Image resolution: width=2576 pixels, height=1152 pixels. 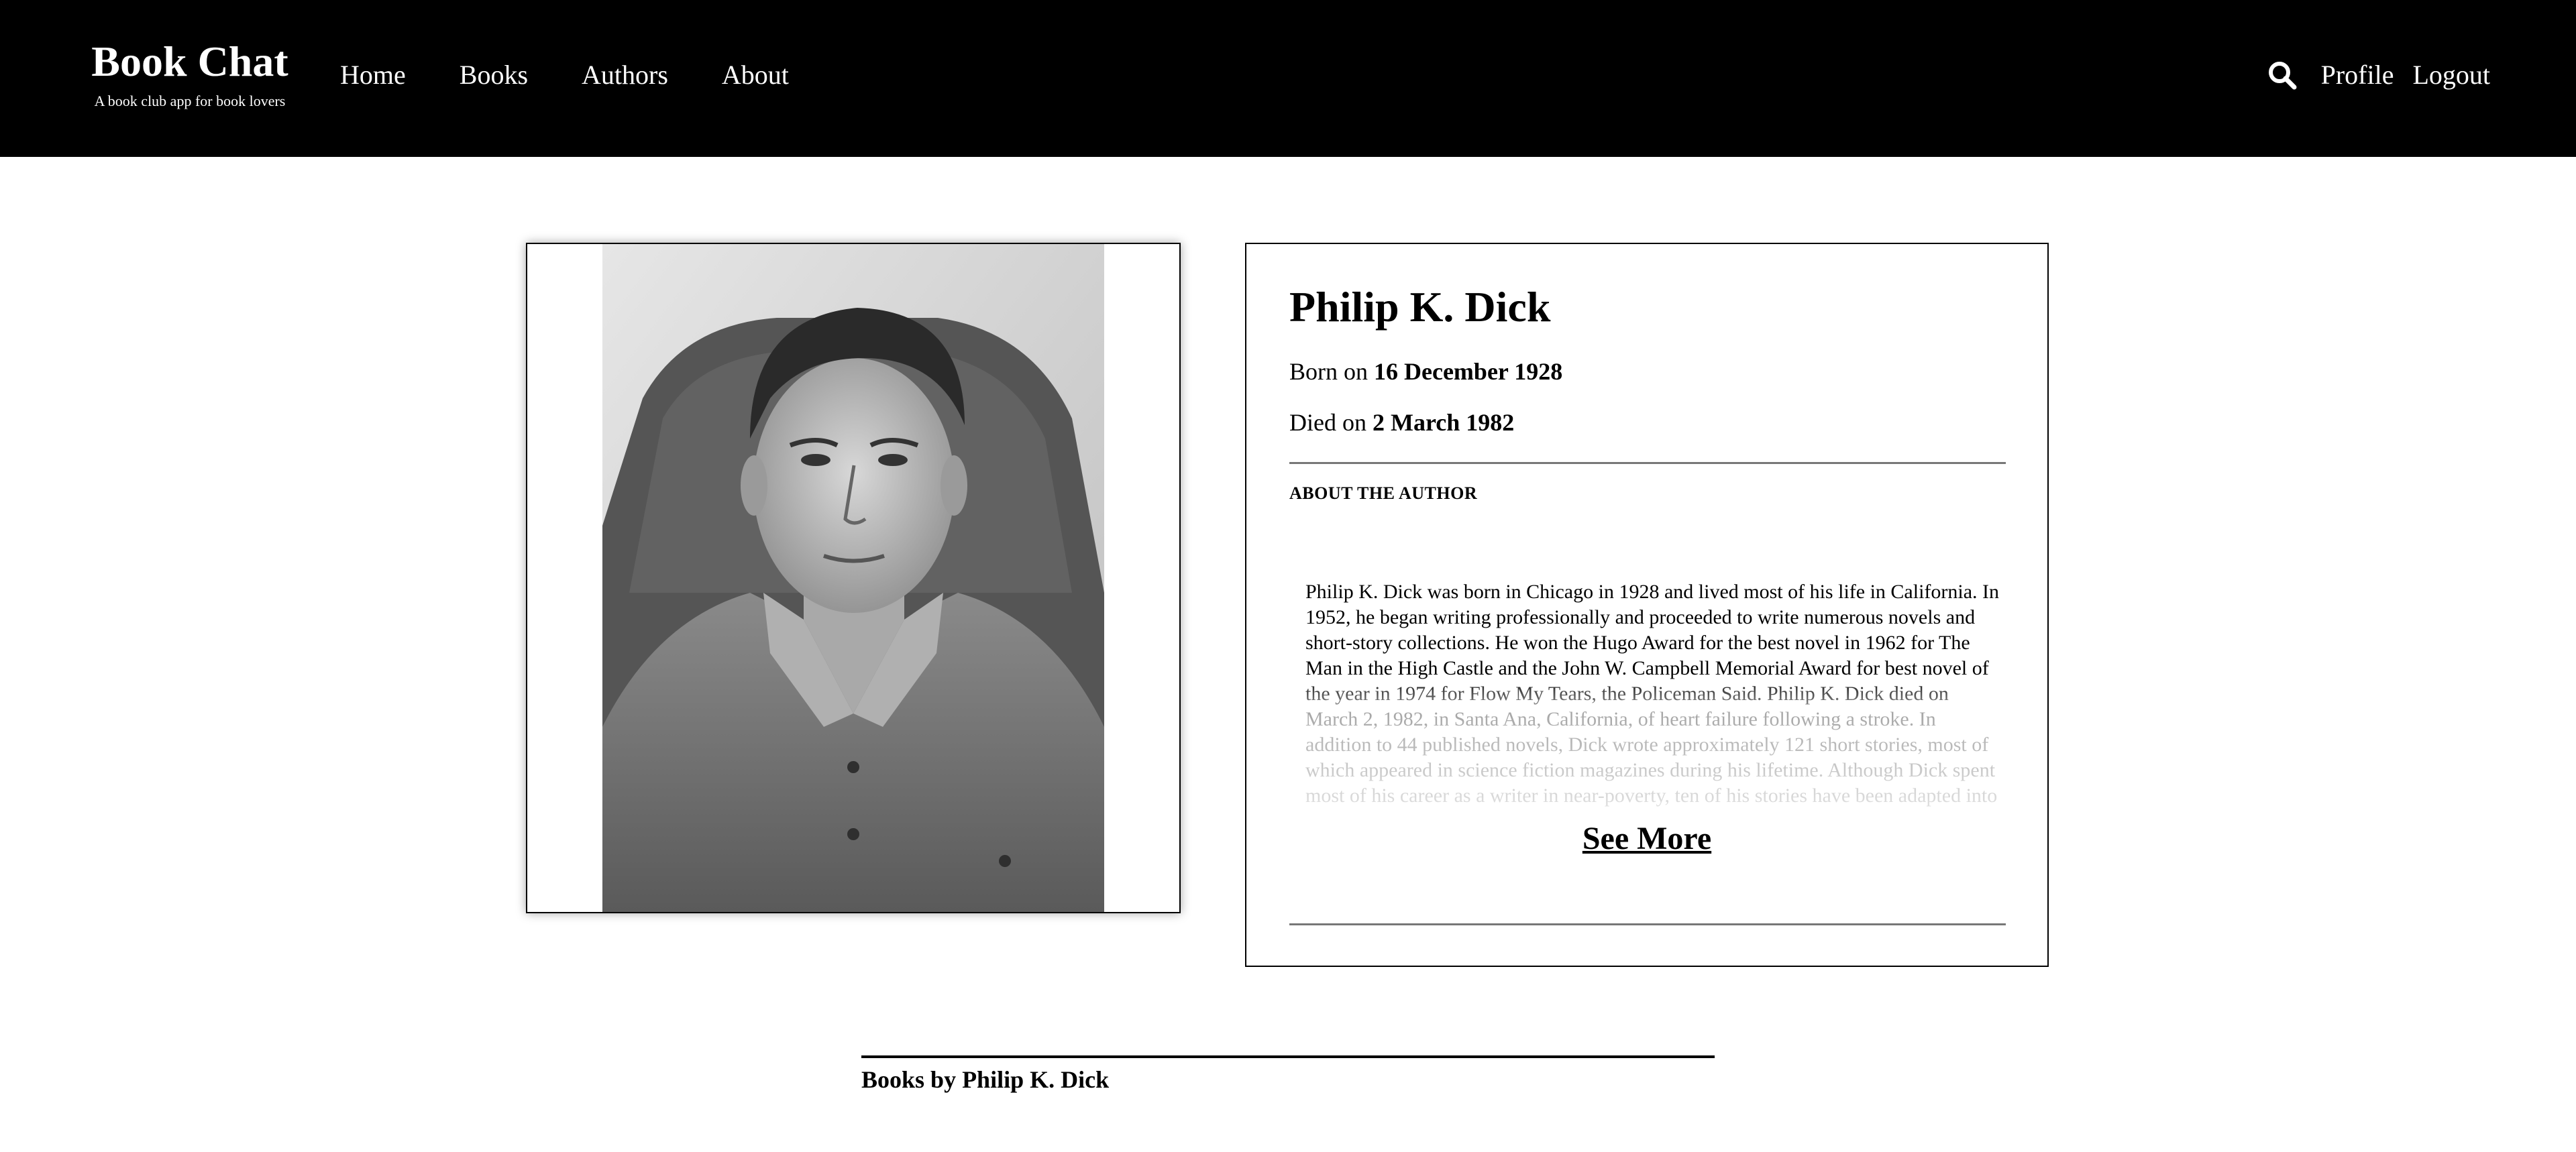 I want to click on author-portrait-photo, so click(x=853, y=578).